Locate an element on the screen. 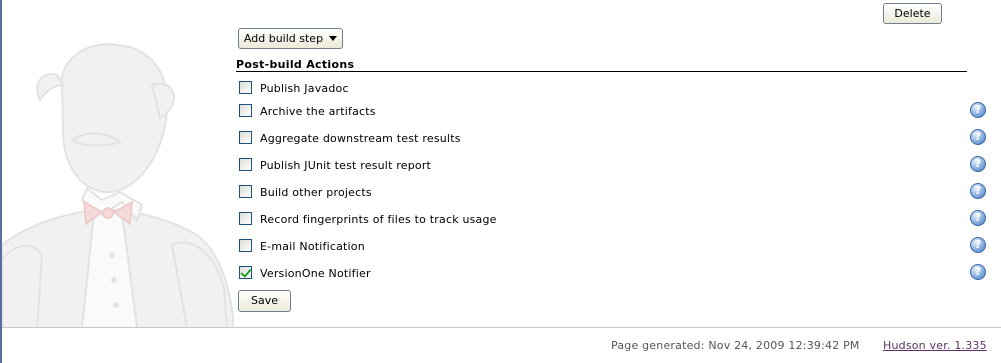 Image resolution: width=1001 pixels, height=363 pixels. versionone-notifier-checkbox is located at coordinates (245, 272).